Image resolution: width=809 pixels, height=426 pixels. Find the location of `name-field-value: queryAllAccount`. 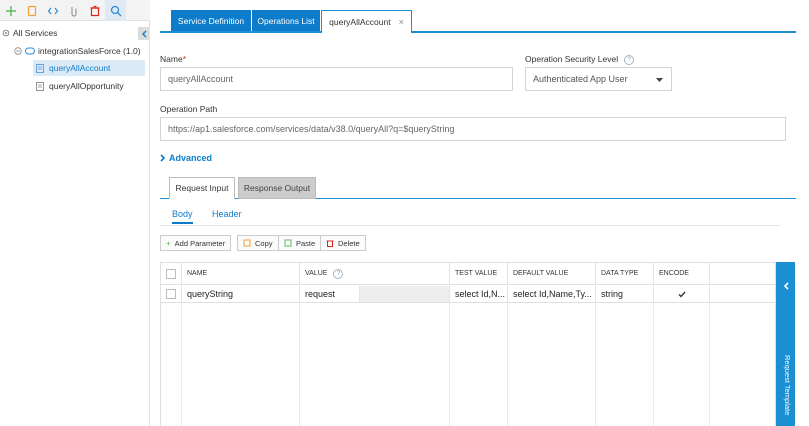

name-field-value: queryAllAccount is located at coordinates (201, 79).